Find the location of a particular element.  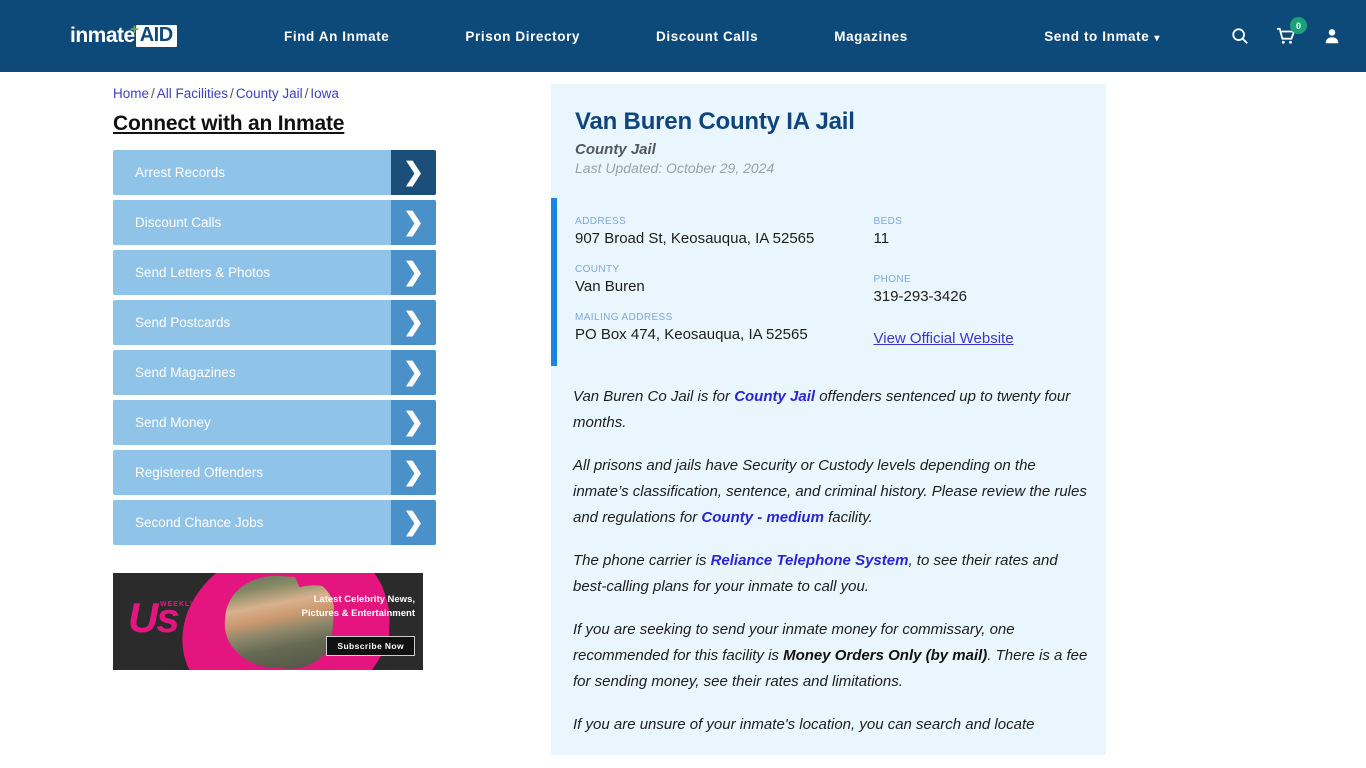

info-value: PO Box 474, Keosauqua, IA 52565 is located at coordinates (691, 334).